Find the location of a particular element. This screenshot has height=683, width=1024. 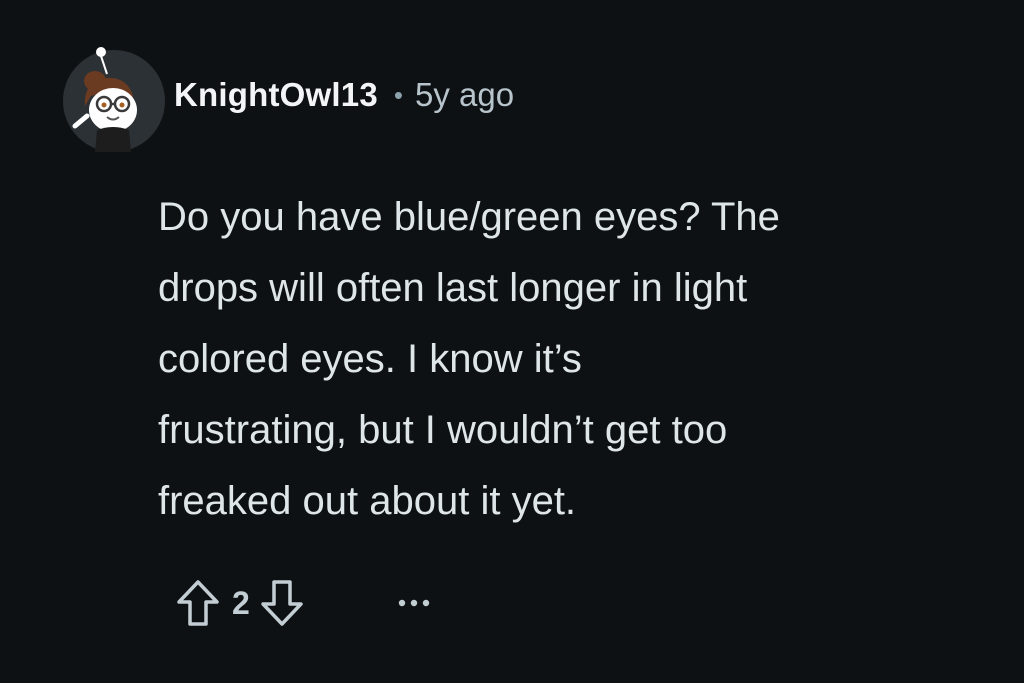

more-options-button is located at coordinates (414, 603).